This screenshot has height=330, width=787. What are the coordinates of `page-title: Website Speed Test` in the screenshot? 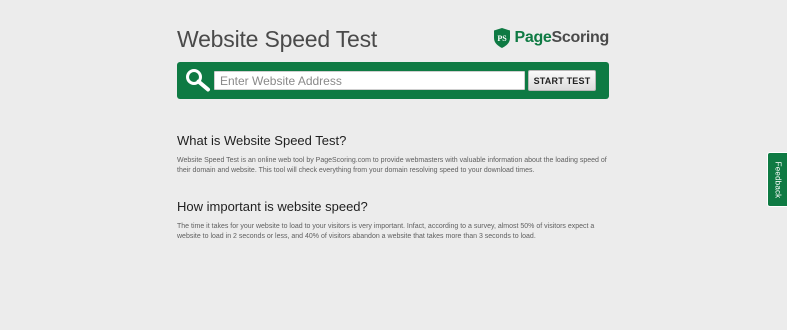 It's located at (277, 39).